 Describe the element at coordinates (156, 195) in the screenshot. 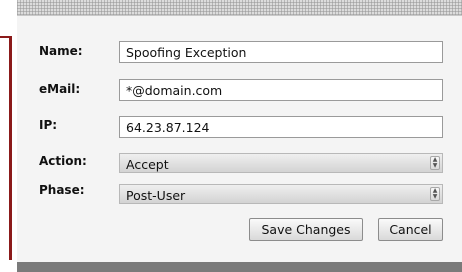

I see `phase-select-value: Post-User` at that location.